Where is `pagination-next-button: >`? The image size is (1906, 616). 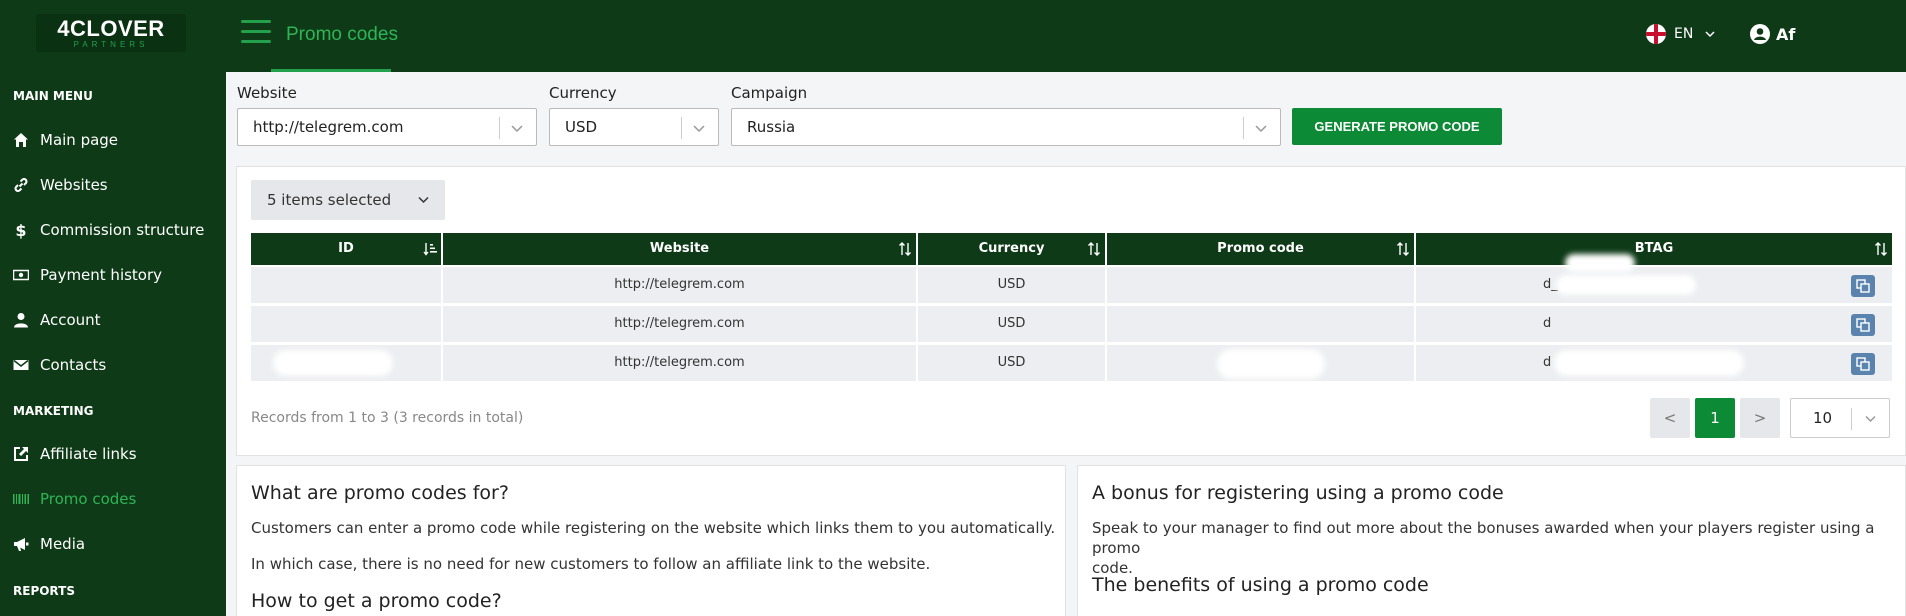
pagination-next-button: > is located at coordinates (1760, 418).